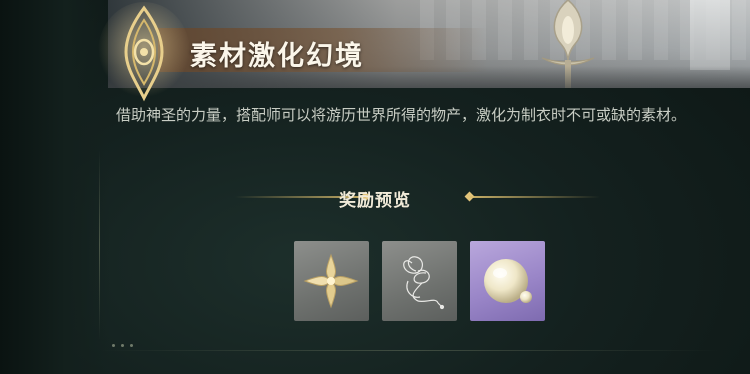 This screenshot has height=374, width=750. Describe the element at coordinates (424, 283) in the screenshot. I see `silver-thread-icon` at that location.